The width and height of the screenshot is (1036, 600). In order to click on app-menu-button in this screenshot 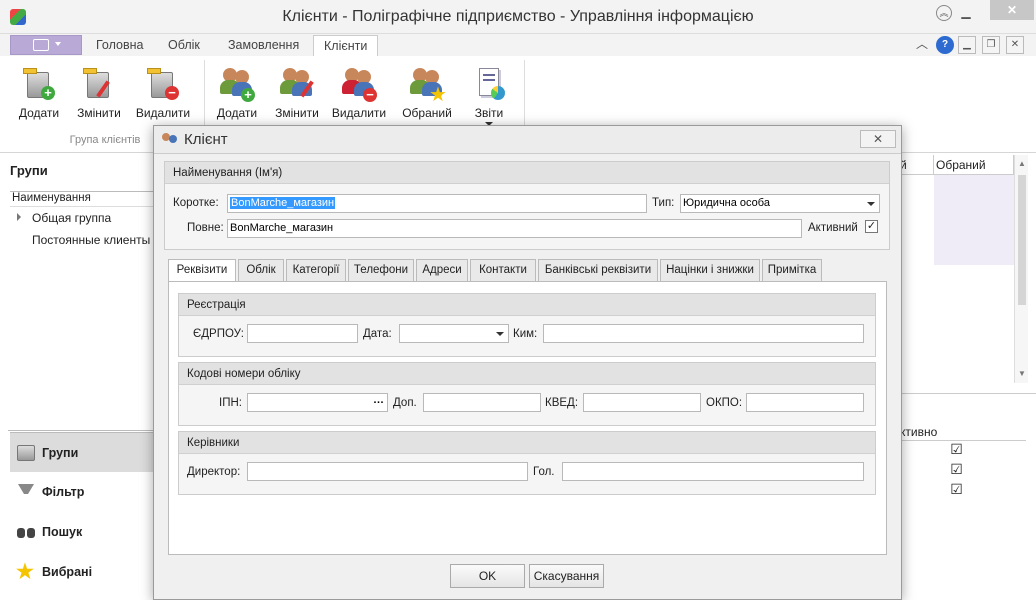, I will do `click(46, 45)`.